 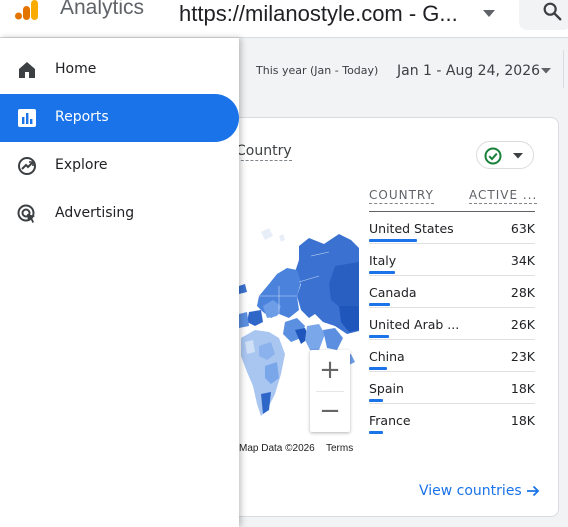 I want to click on reports-icon, so click(x=27, y=118).